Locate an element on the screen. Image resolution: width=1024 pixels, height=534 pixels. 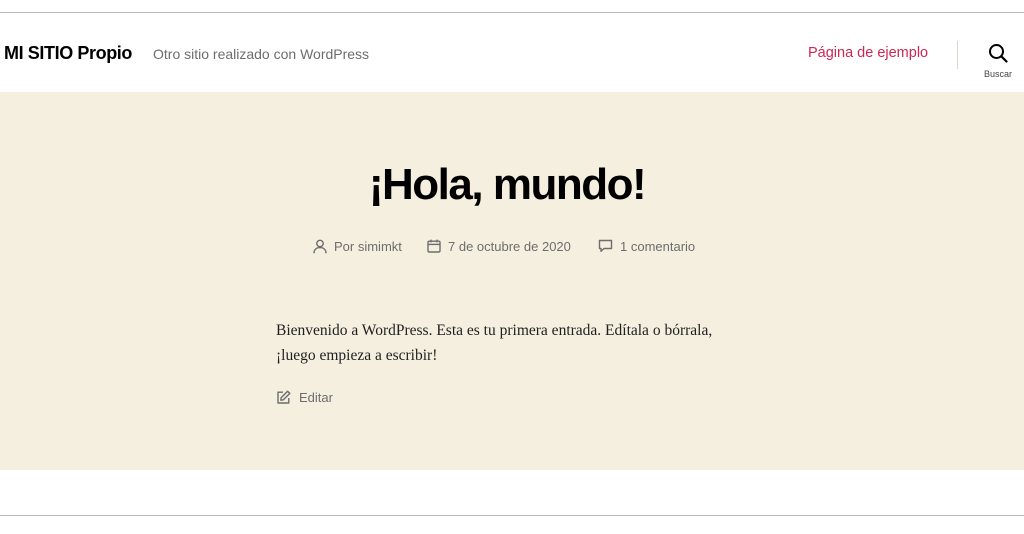
post-title: ¡Hola, mundo! is located at coordinates (507, 185).